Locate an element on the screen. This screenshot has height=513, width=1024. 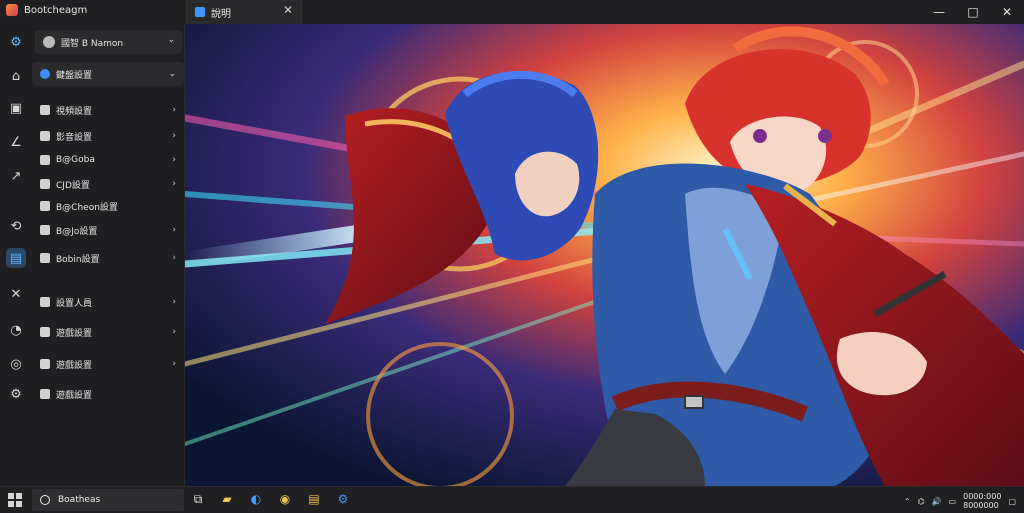
avatar is located at coordinates (49, 42).